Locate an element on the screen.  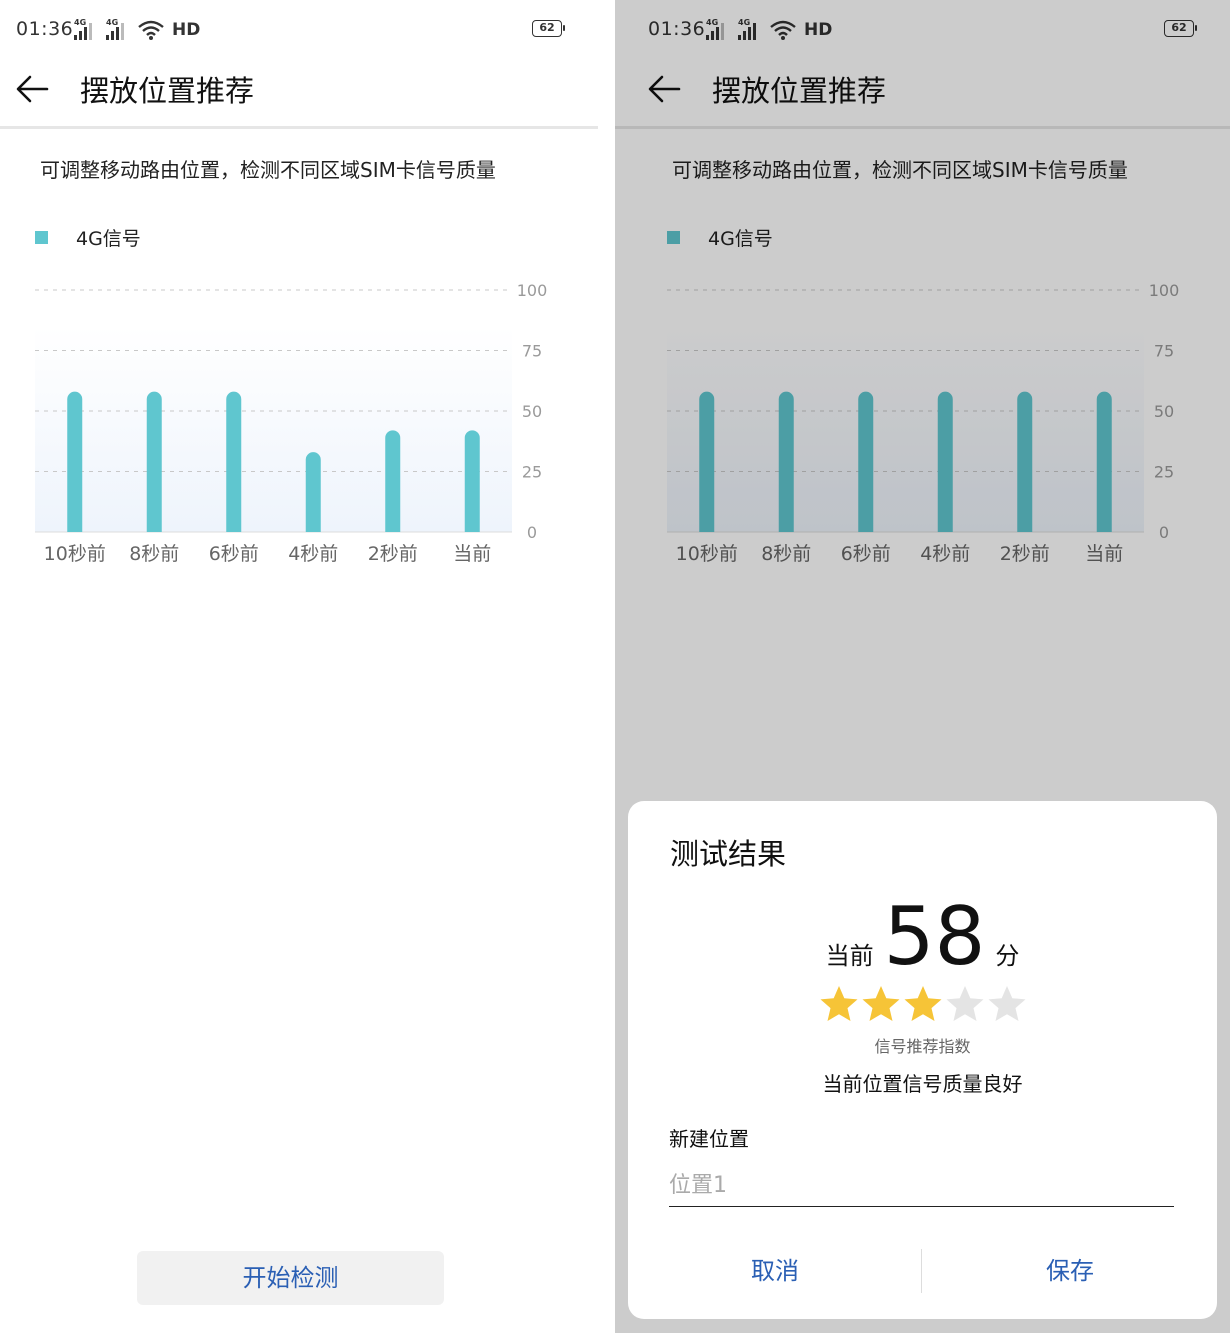
y-tick-label: 75 is located at coordinates (532, 351).